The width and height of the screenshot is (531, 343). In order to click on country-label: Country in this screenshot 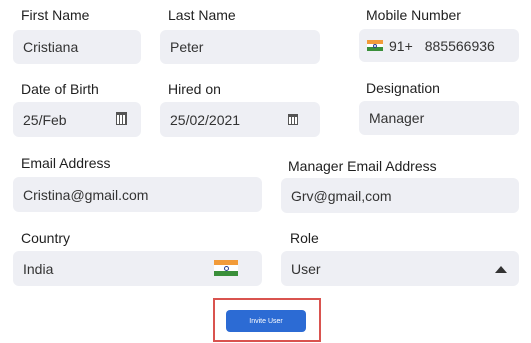, I will do `click(46, 238)`.